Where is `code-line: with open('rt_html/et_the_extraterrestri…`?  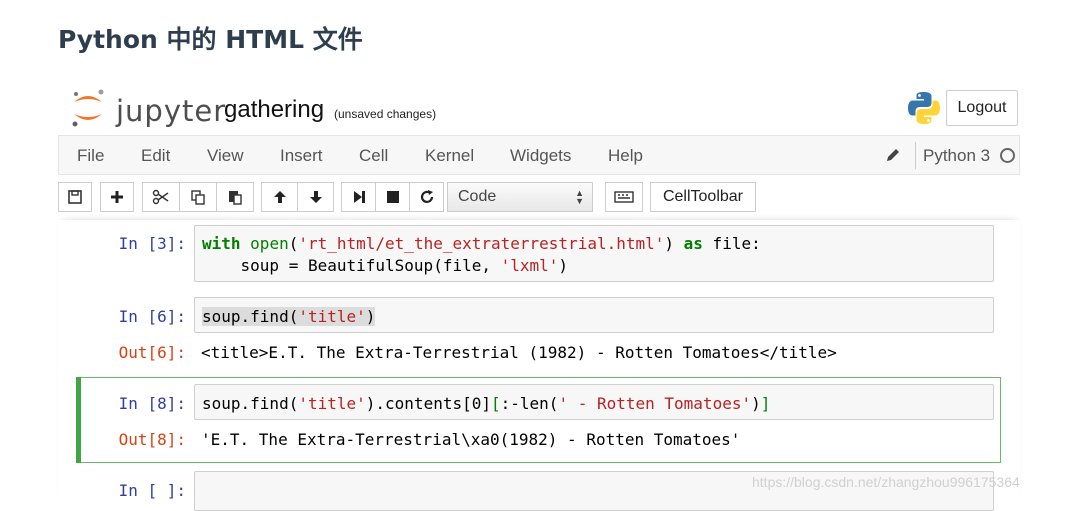 code-line: with open('rt_html/et_the_extraterrestri… is located at coordinates (481, 243).